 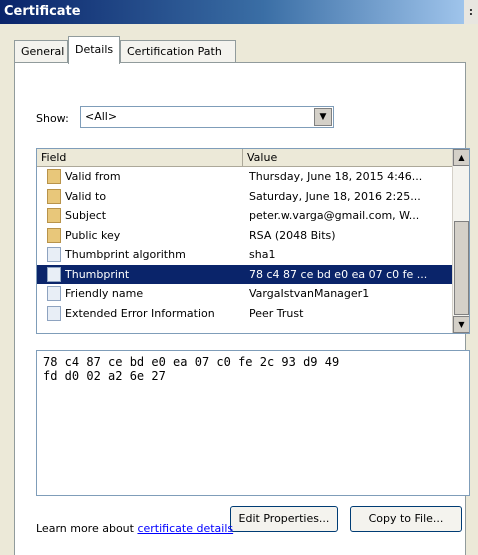 I want to click on tab-certification-path: Certification Path, so click(x=178, y=51).